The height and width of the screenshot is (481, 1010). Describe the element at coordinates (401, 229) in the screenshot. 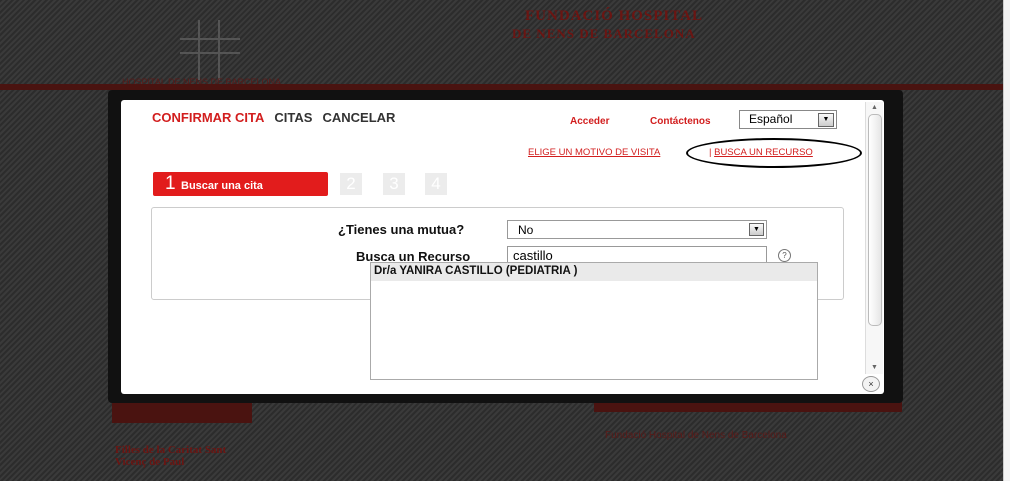

I see `mutua-label: ¿Tienes una mutua?` at that location.